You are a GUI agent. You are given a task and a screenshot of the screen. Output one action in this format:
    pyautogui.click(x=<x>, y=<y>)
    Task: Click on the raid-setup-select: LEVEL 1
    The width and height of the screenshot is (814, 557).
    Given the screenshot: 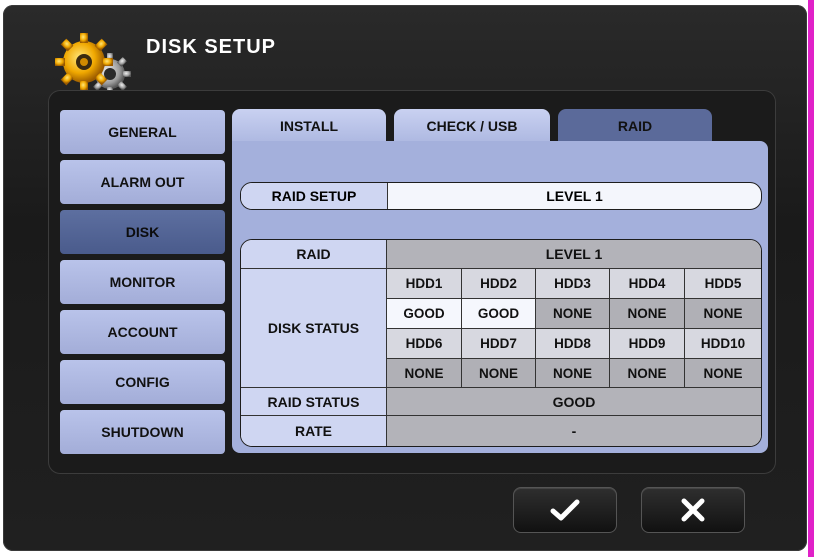 What is the action you would take?
    pyautogui.click(x=574, y=196)
    